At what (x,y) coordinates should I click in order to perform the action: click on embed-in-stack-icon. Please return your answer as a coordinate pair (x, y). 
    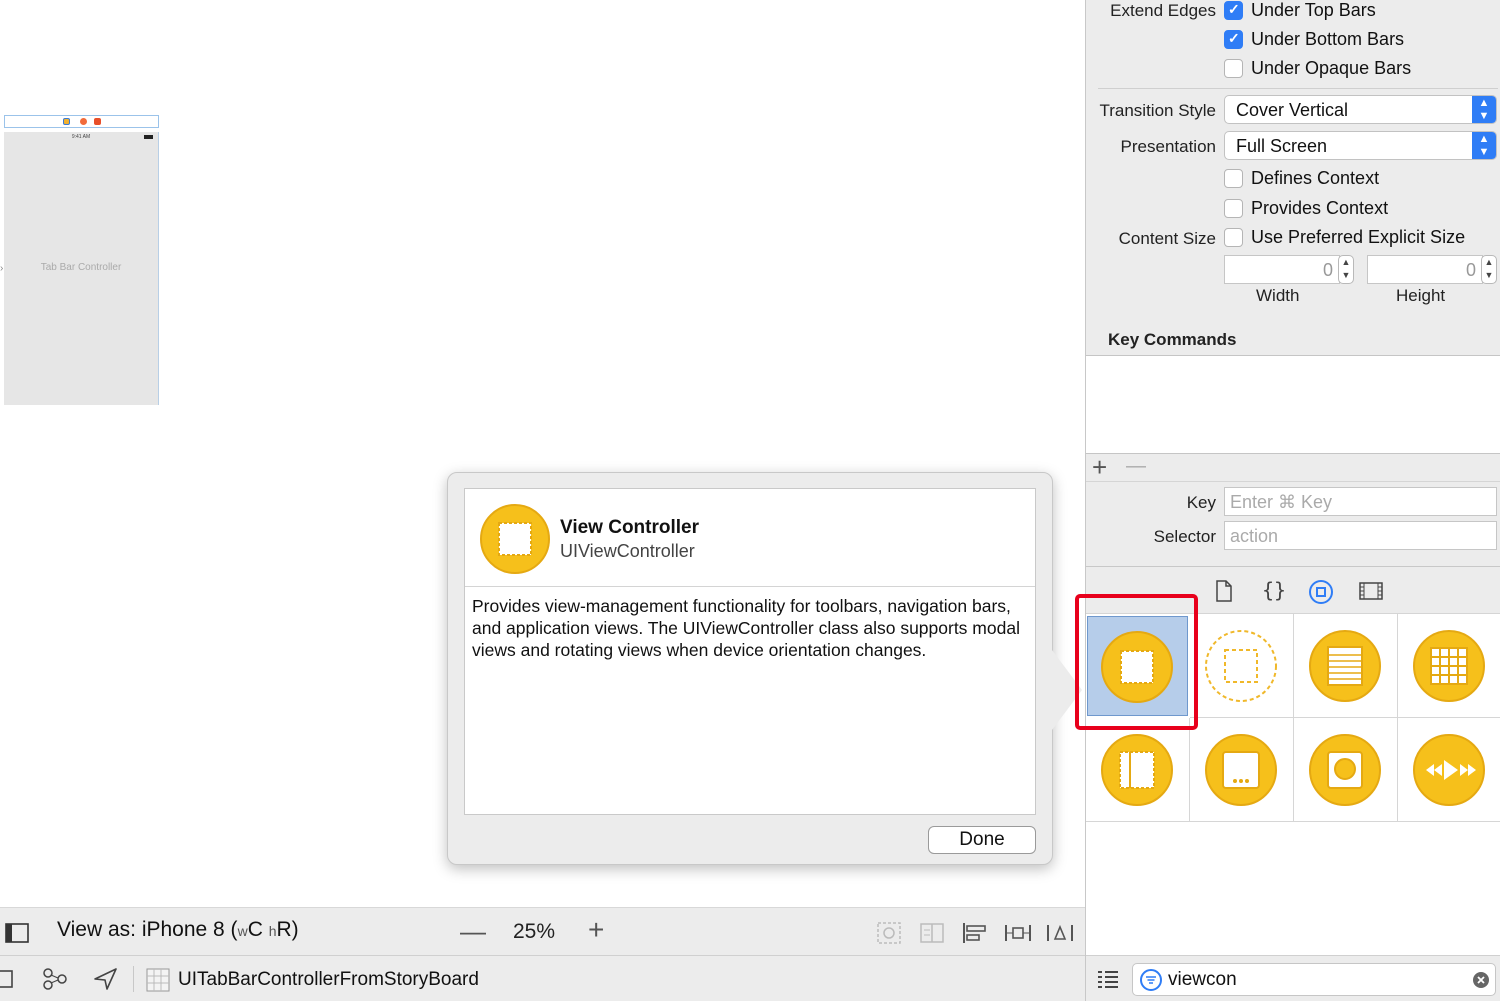
    Looking at the image, I should click on (932, 933).